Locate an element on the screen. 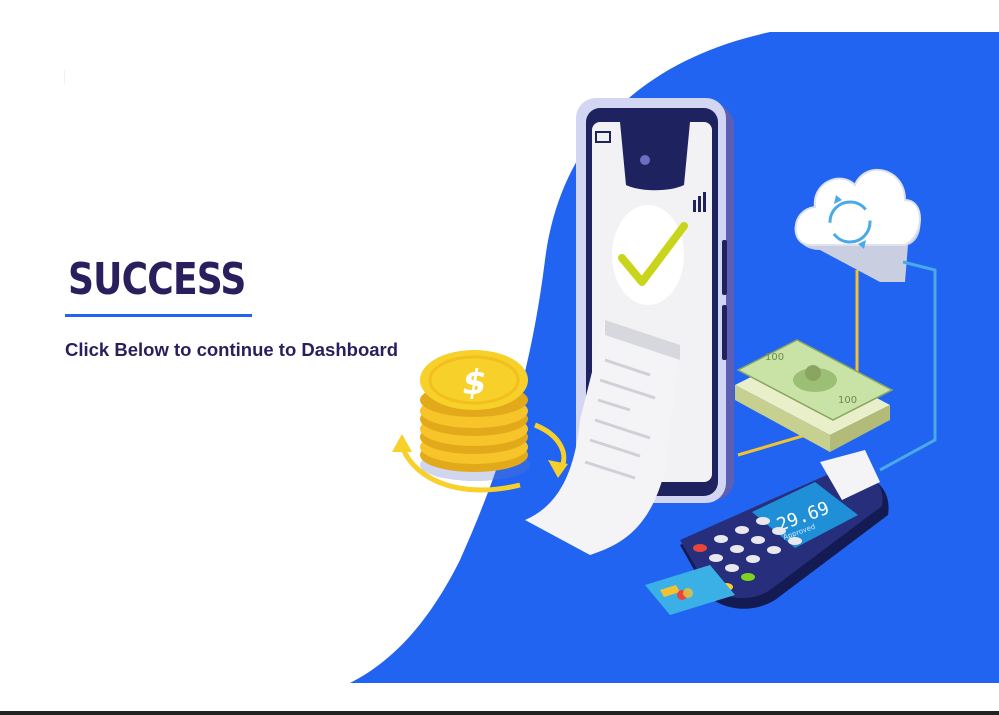 The width and height of the screenshot is (999, 715). title-underline is located at coordinates (158, 315).